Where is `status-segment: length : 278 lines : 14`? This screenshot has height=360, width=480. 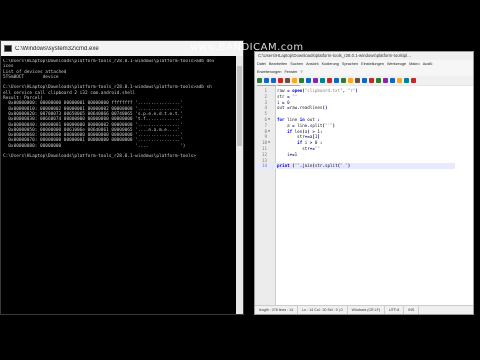
status-segment: length : 278 lines : 14 is located at coordinates (277, 310).